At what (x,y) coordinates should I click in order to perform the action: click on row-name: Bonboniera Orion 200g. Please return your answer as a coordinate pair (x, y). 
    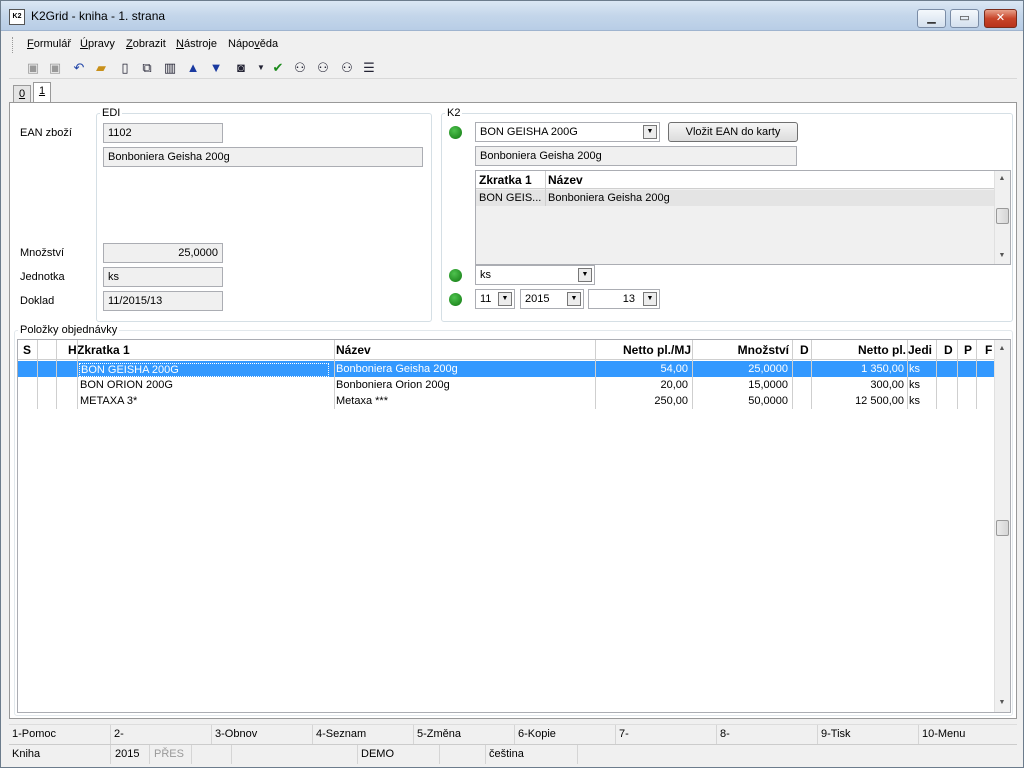
    Looking at the image, I should click on (393, 385).